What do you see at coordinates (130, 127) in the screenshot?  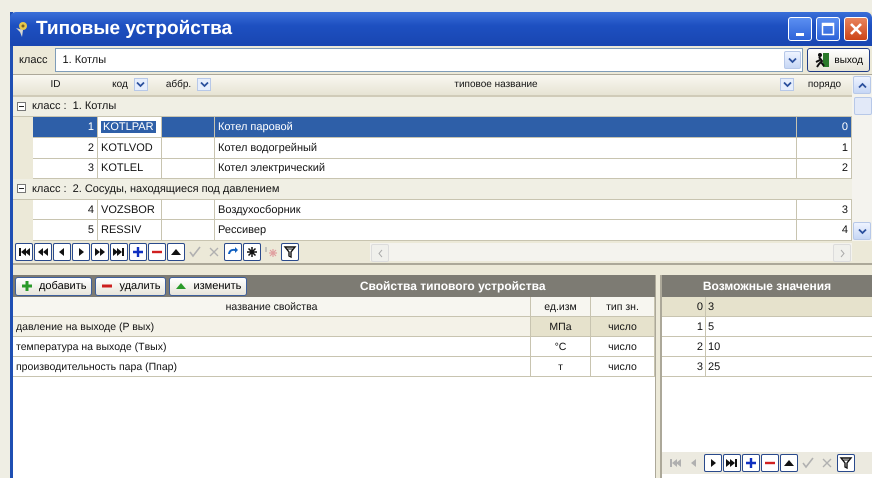 I see `table-cell: KOTLPAR` at bounding box center [130, 127].